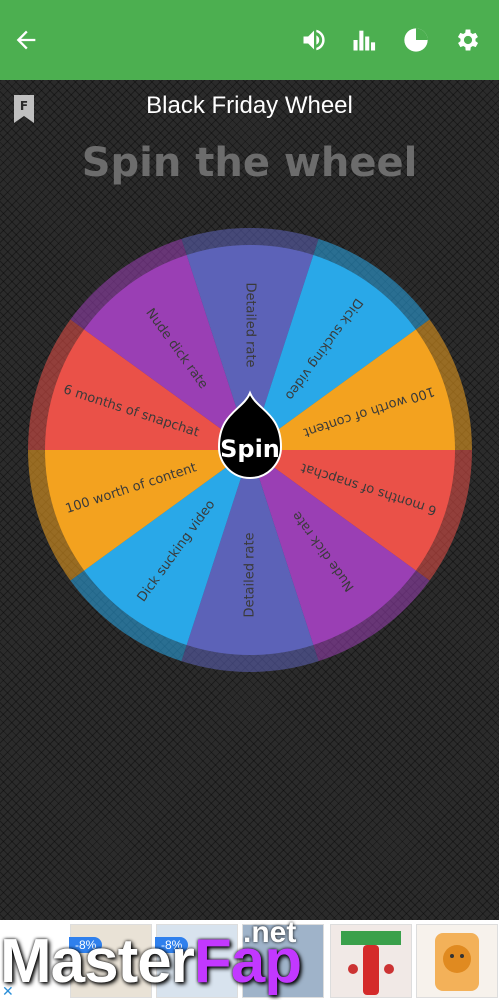 This screenshot has width=499, height=1000. I want to click on bear-cup-icon, so click(457, 962).